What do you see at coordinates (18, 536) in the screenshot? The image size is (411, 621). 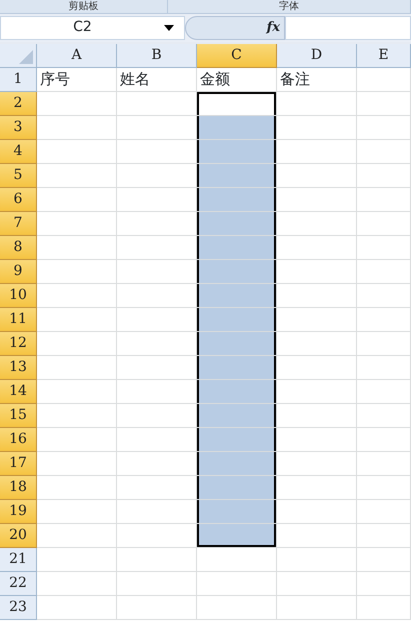 I see `row-header: 20` at bounding box center [18, 536].